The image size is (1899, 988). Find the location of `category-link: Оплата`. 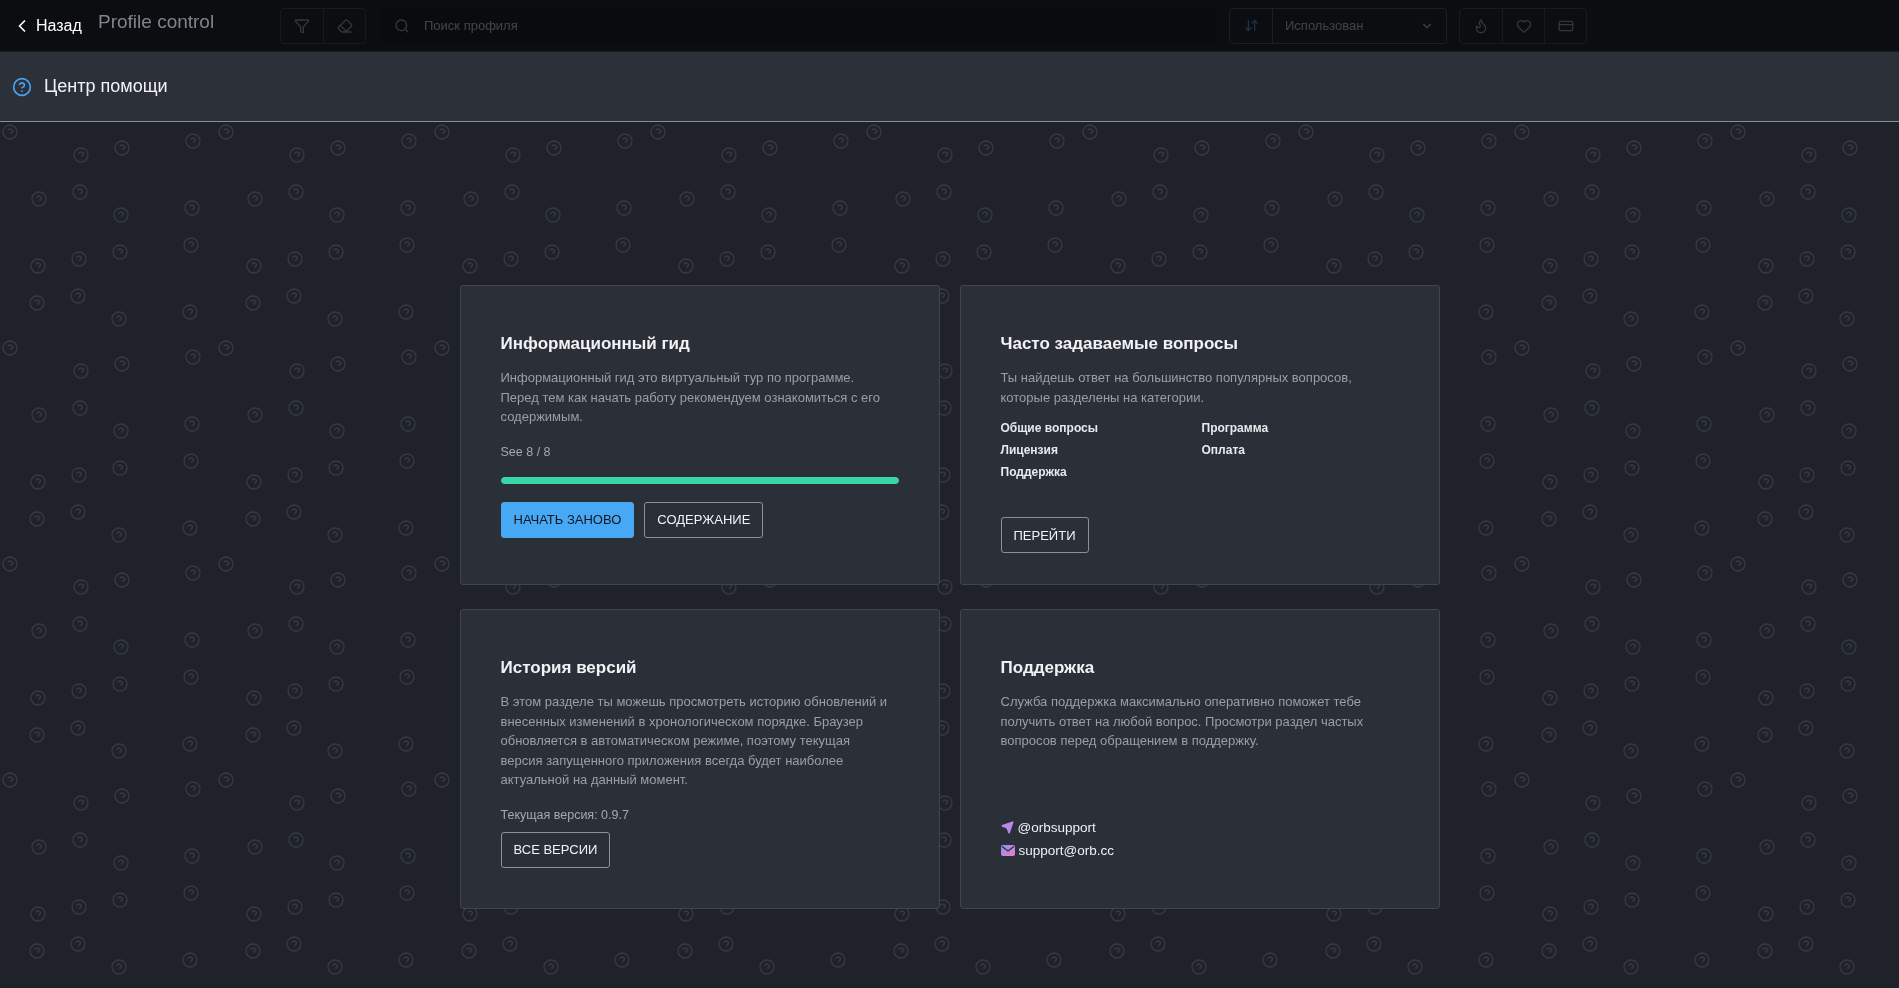

category-link: Оплата is located at coordinates (1223, 450).